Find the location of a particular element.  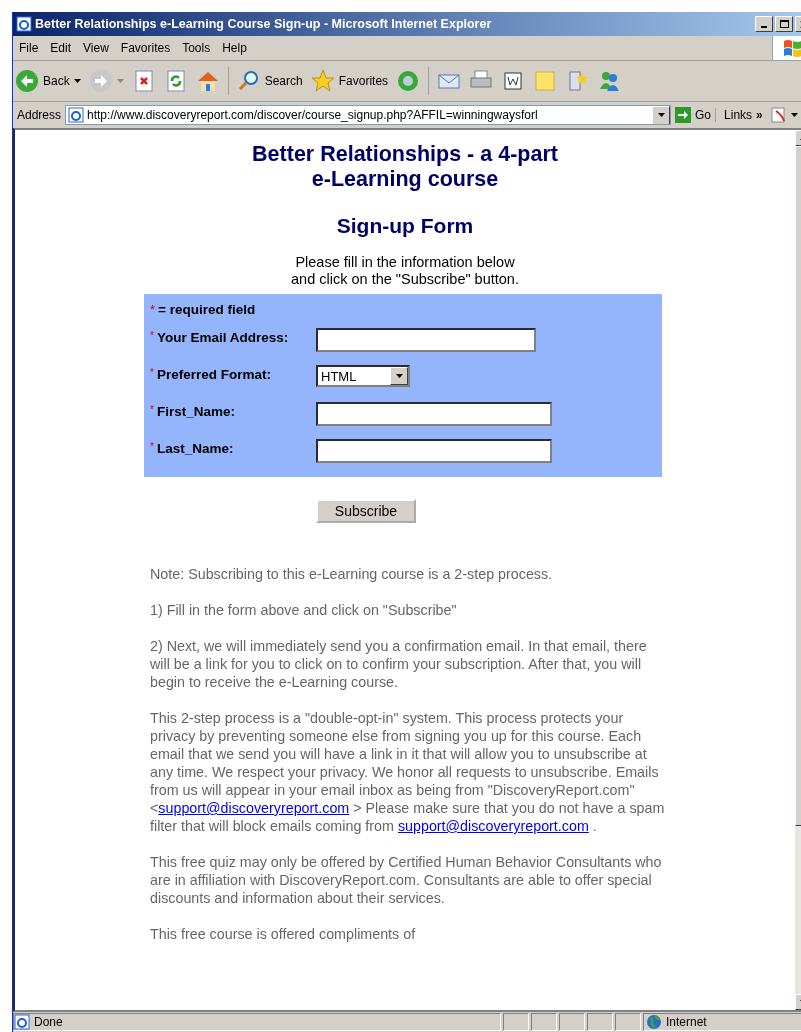

field-label: Preferred Format: is located at coordinates (213, 374).